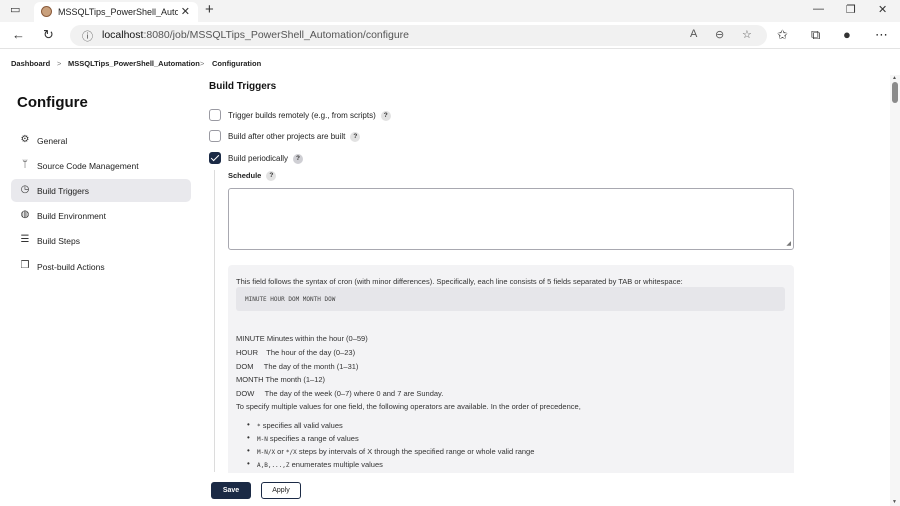 This screenshot has height=506, width=900. What do you see at coordinates (815, 35) in the screenshot?
I see `collections-icon: ⧉` at bounding box center [815, 35].